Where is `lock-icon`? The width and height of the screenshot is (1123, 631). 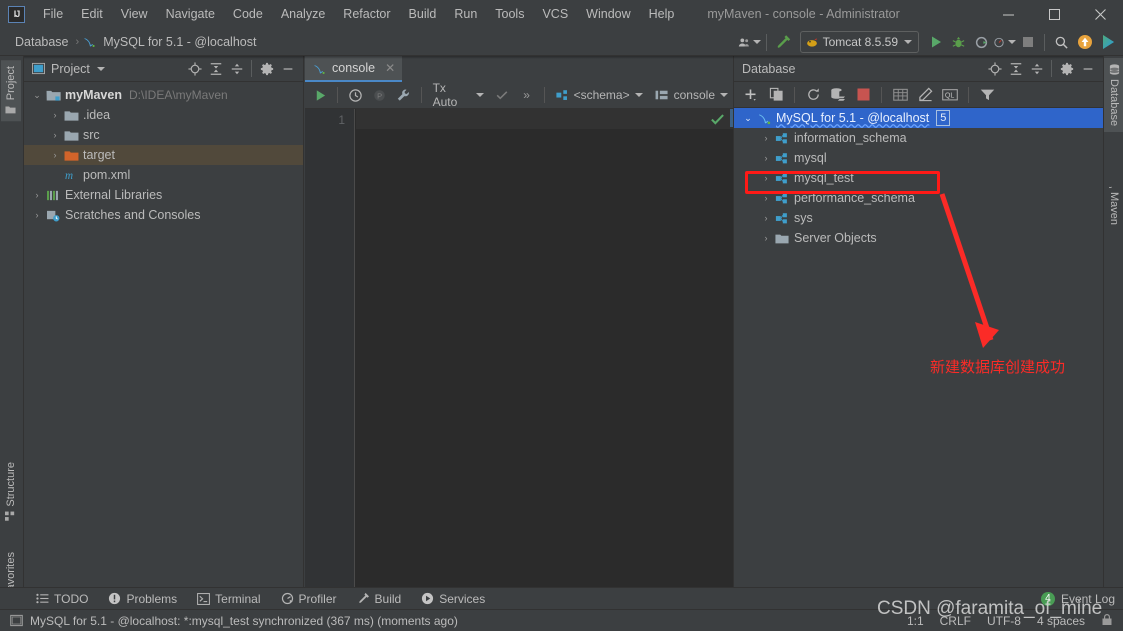 lock-icon is located at coordinates (1107, 621).